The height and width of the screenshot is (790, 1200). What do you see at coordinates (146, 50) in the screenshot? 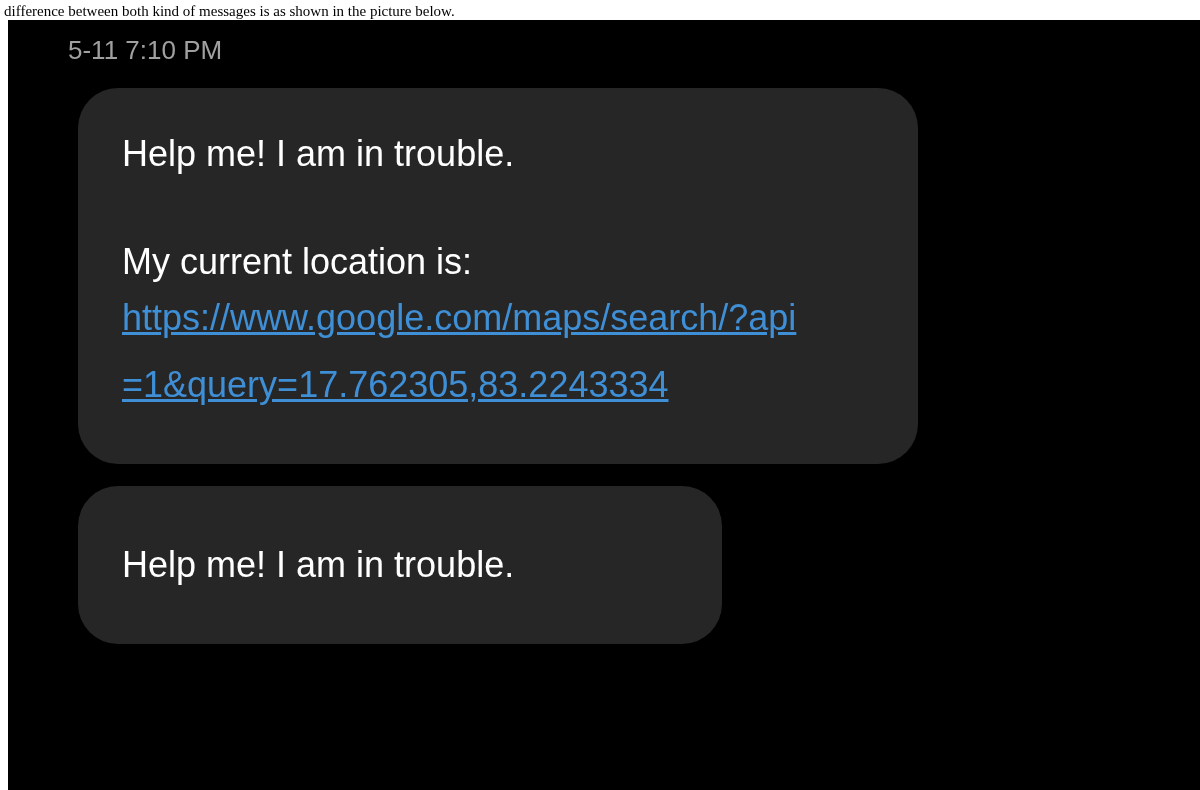
I see `message-timestamp: 5-11 7:10 PM` at bounding box center [146, 50].